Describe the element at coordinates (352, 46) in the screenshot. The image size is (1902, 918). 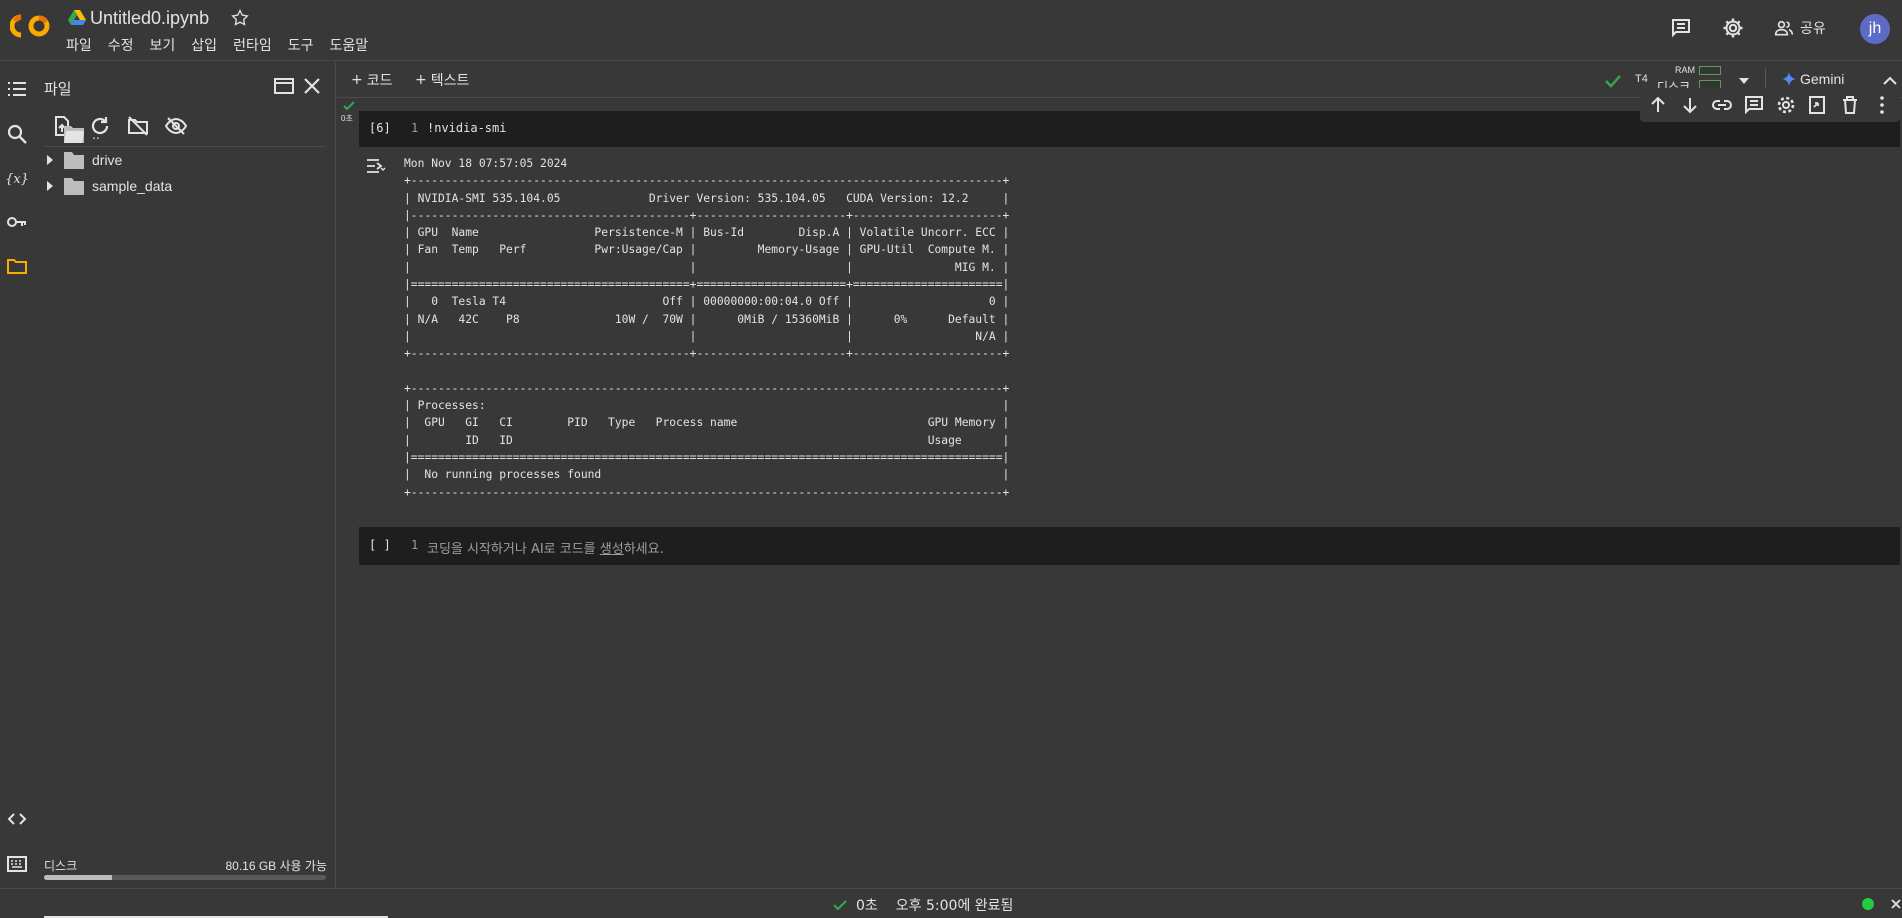
I see `menu-help: 도움말` at that location.